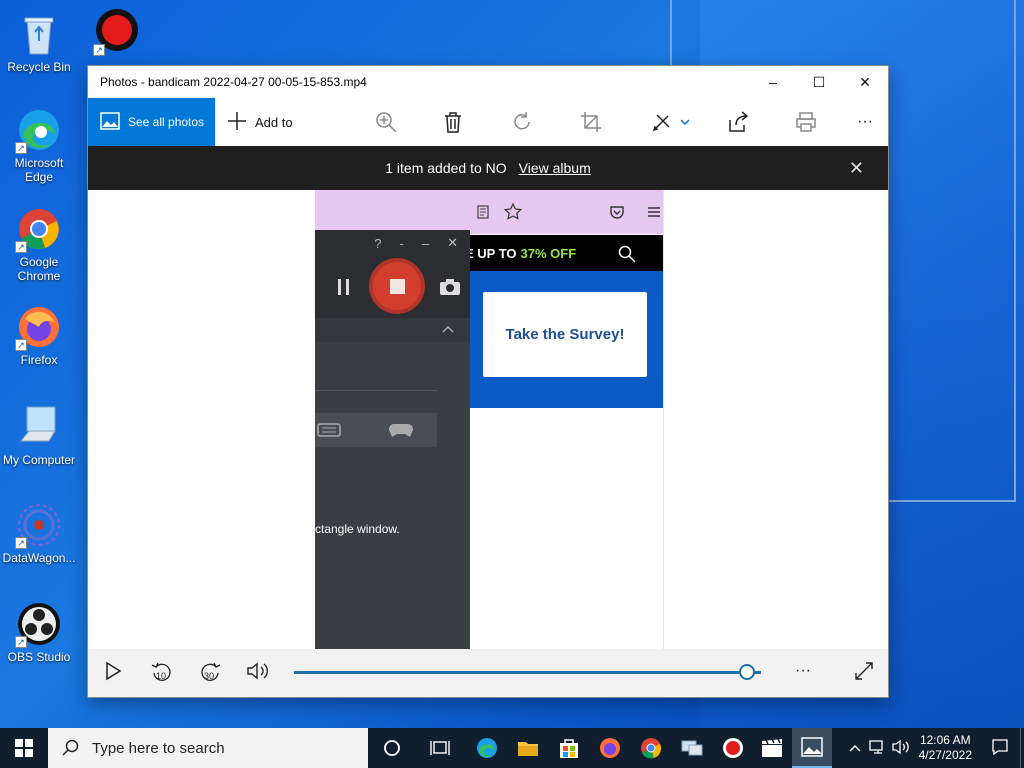 The height and width of the screenshot is (768, 1024). Describe the element at coordinates (803, 671) in the screenshot. I see `player-more-button: ···` at that location.